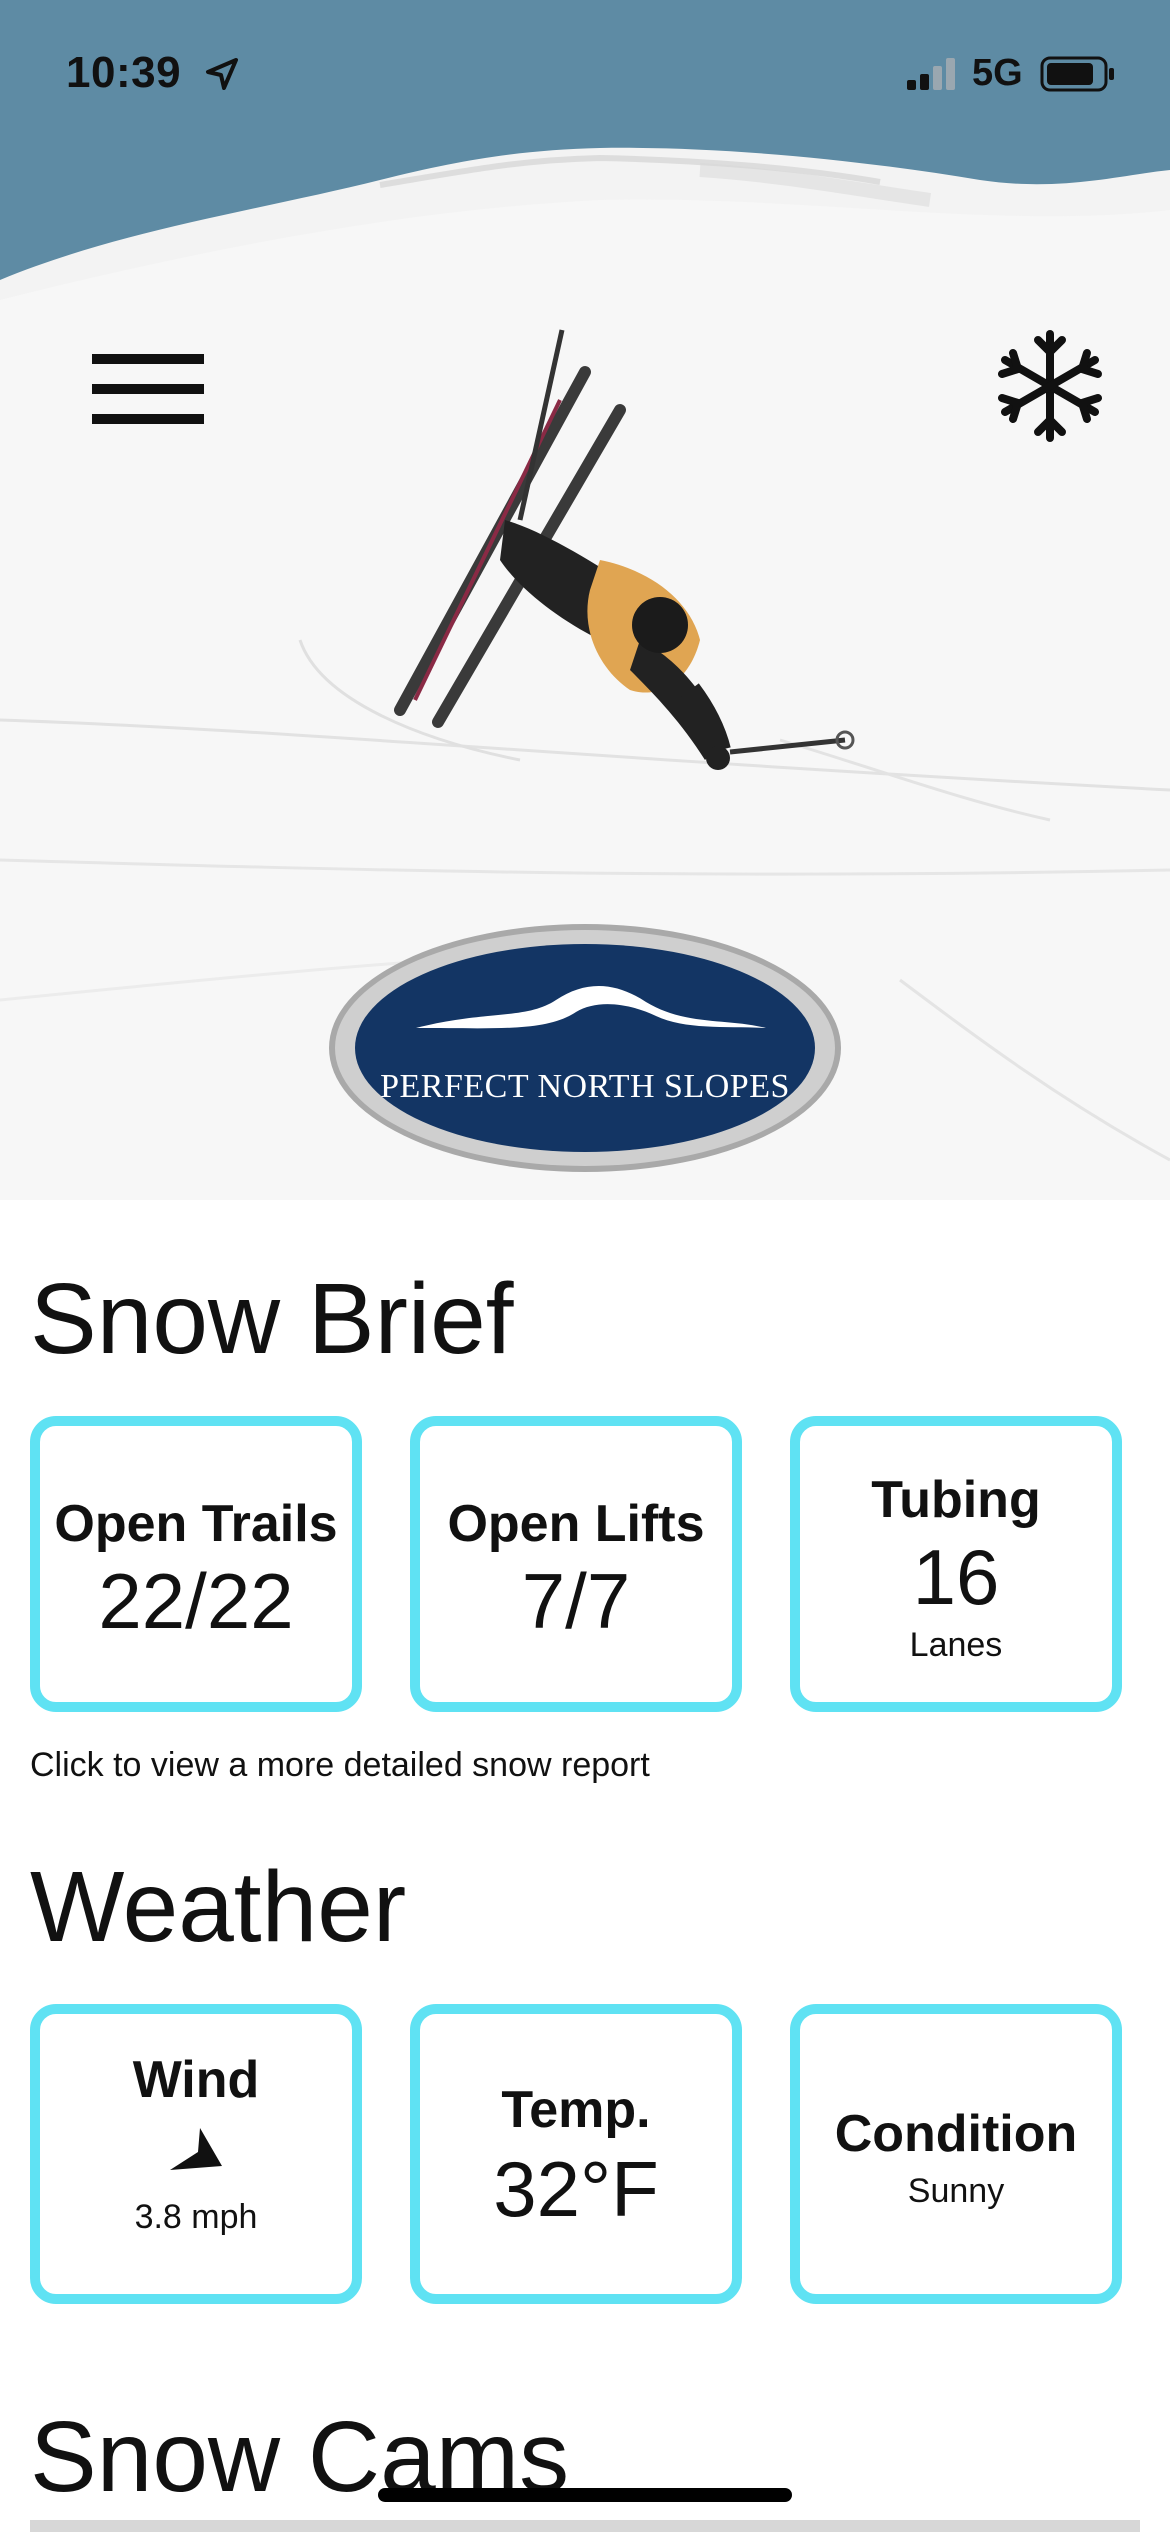 The height and width of the screenshot is (2532, 1170). What do you see at coordinates (576, 1601) in the screenshot?
I see `open-lifts-value: 7/7` at bounding box center [576, 1601].